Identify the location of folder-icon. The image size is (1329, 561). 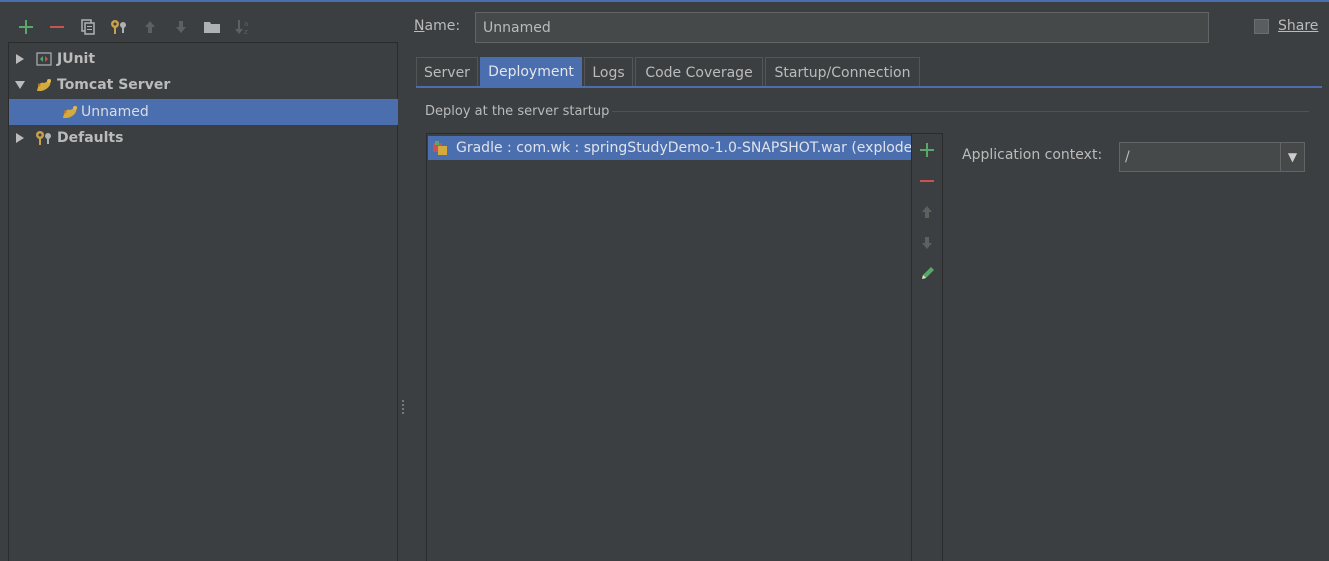
(211, 27).